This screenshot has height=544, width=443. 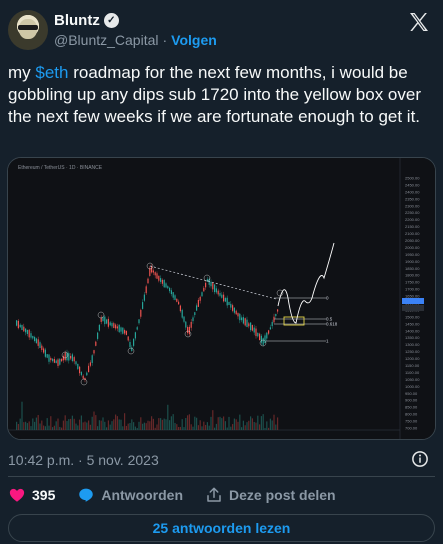 What do you see at coordinates (420, 459) in the screenshot?
I see `info-icon` at bounding box center [420, 459].